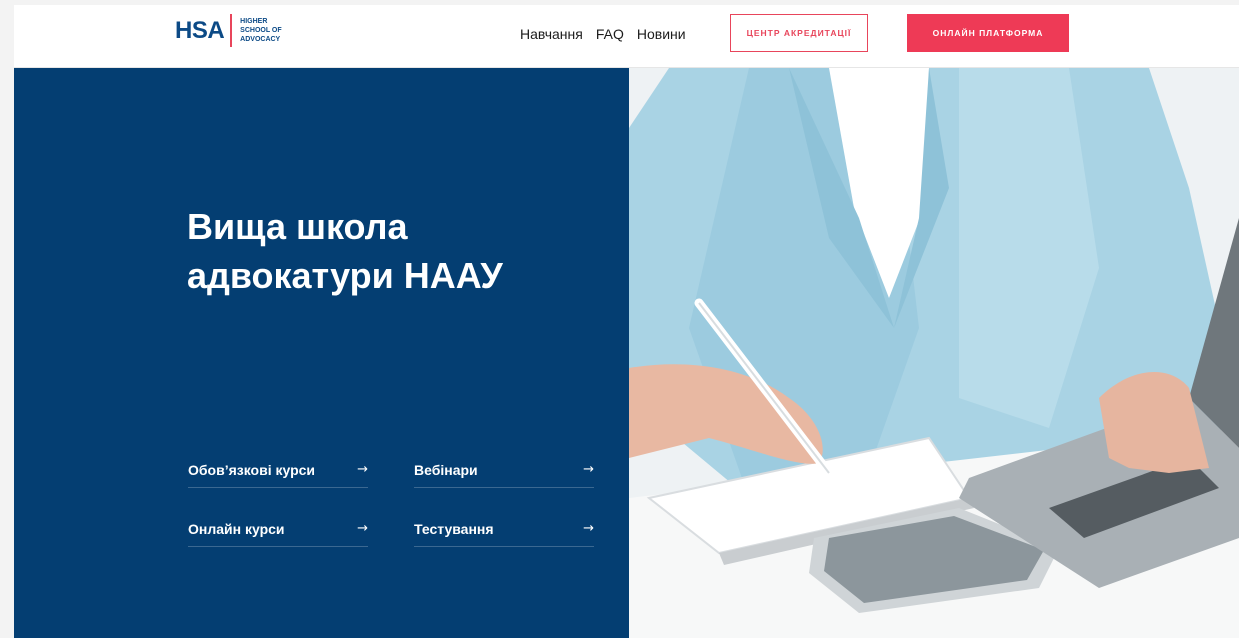 This screenshot has width=1239, height=638. What do you see at coordinates (454, 528) in the screenshot?
I see `link-label: Тестування` at bounding box center [454, 528].